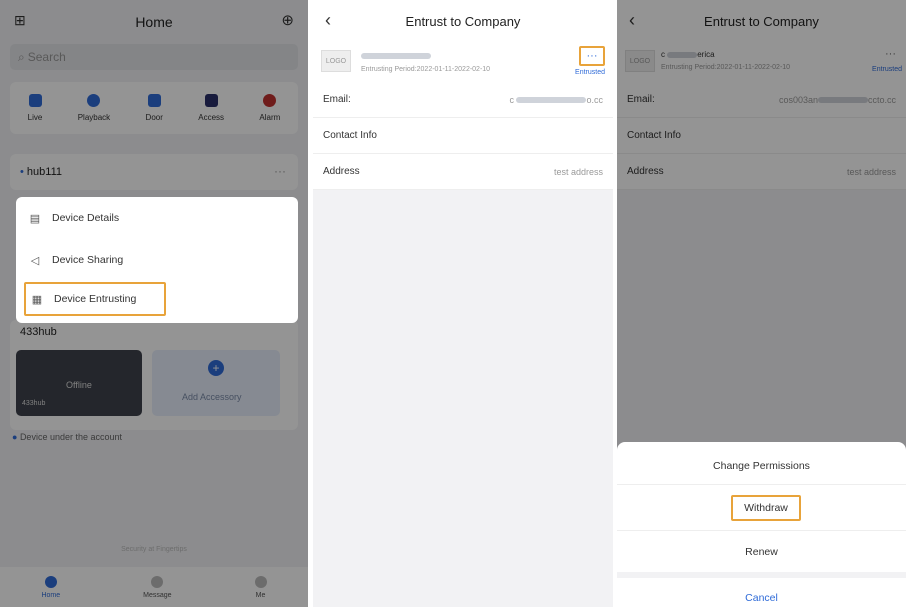  Describe the element at coordinates (157, 218) in the screenshot. I see `menu-item-device-details: ▤ Device Details` at that location.